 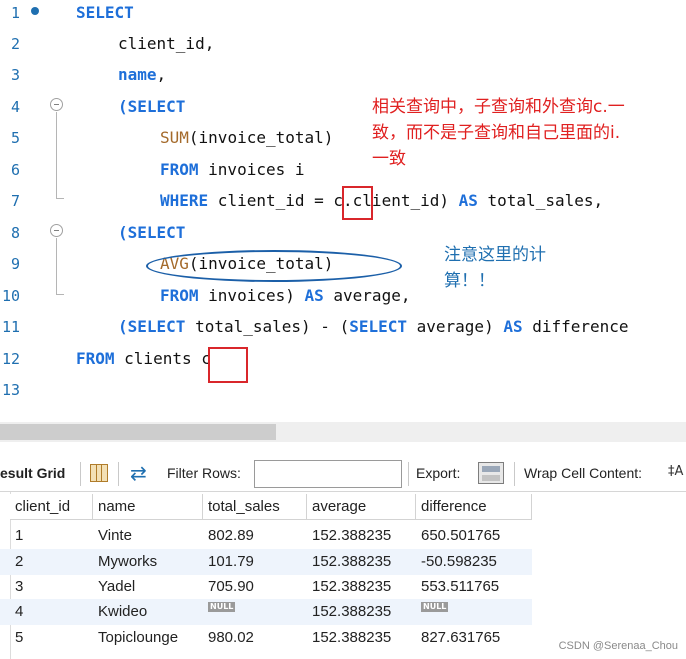 What do you see at coordinates (367, 295) in the screenshot?
I see `code-text: average,` at bounding box center [367, 295].